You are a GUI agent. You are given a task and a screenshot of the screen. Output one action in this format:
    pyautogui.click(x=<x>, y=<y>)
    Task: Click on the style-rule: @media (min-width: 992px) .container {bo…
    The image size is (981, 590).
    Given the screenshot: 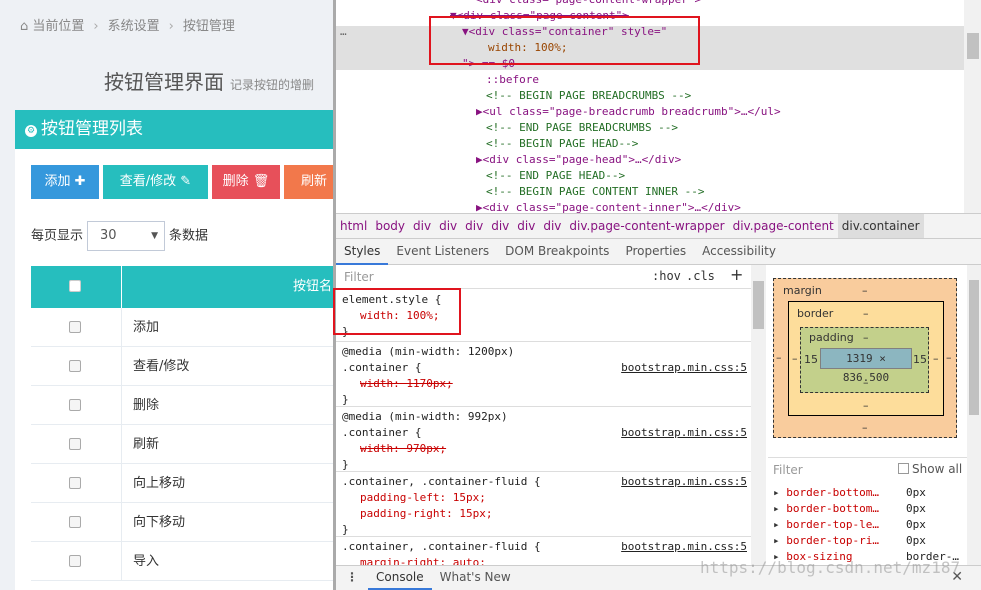 What is the action you would take?
    pyautogui.click(x=543, y=439)
    